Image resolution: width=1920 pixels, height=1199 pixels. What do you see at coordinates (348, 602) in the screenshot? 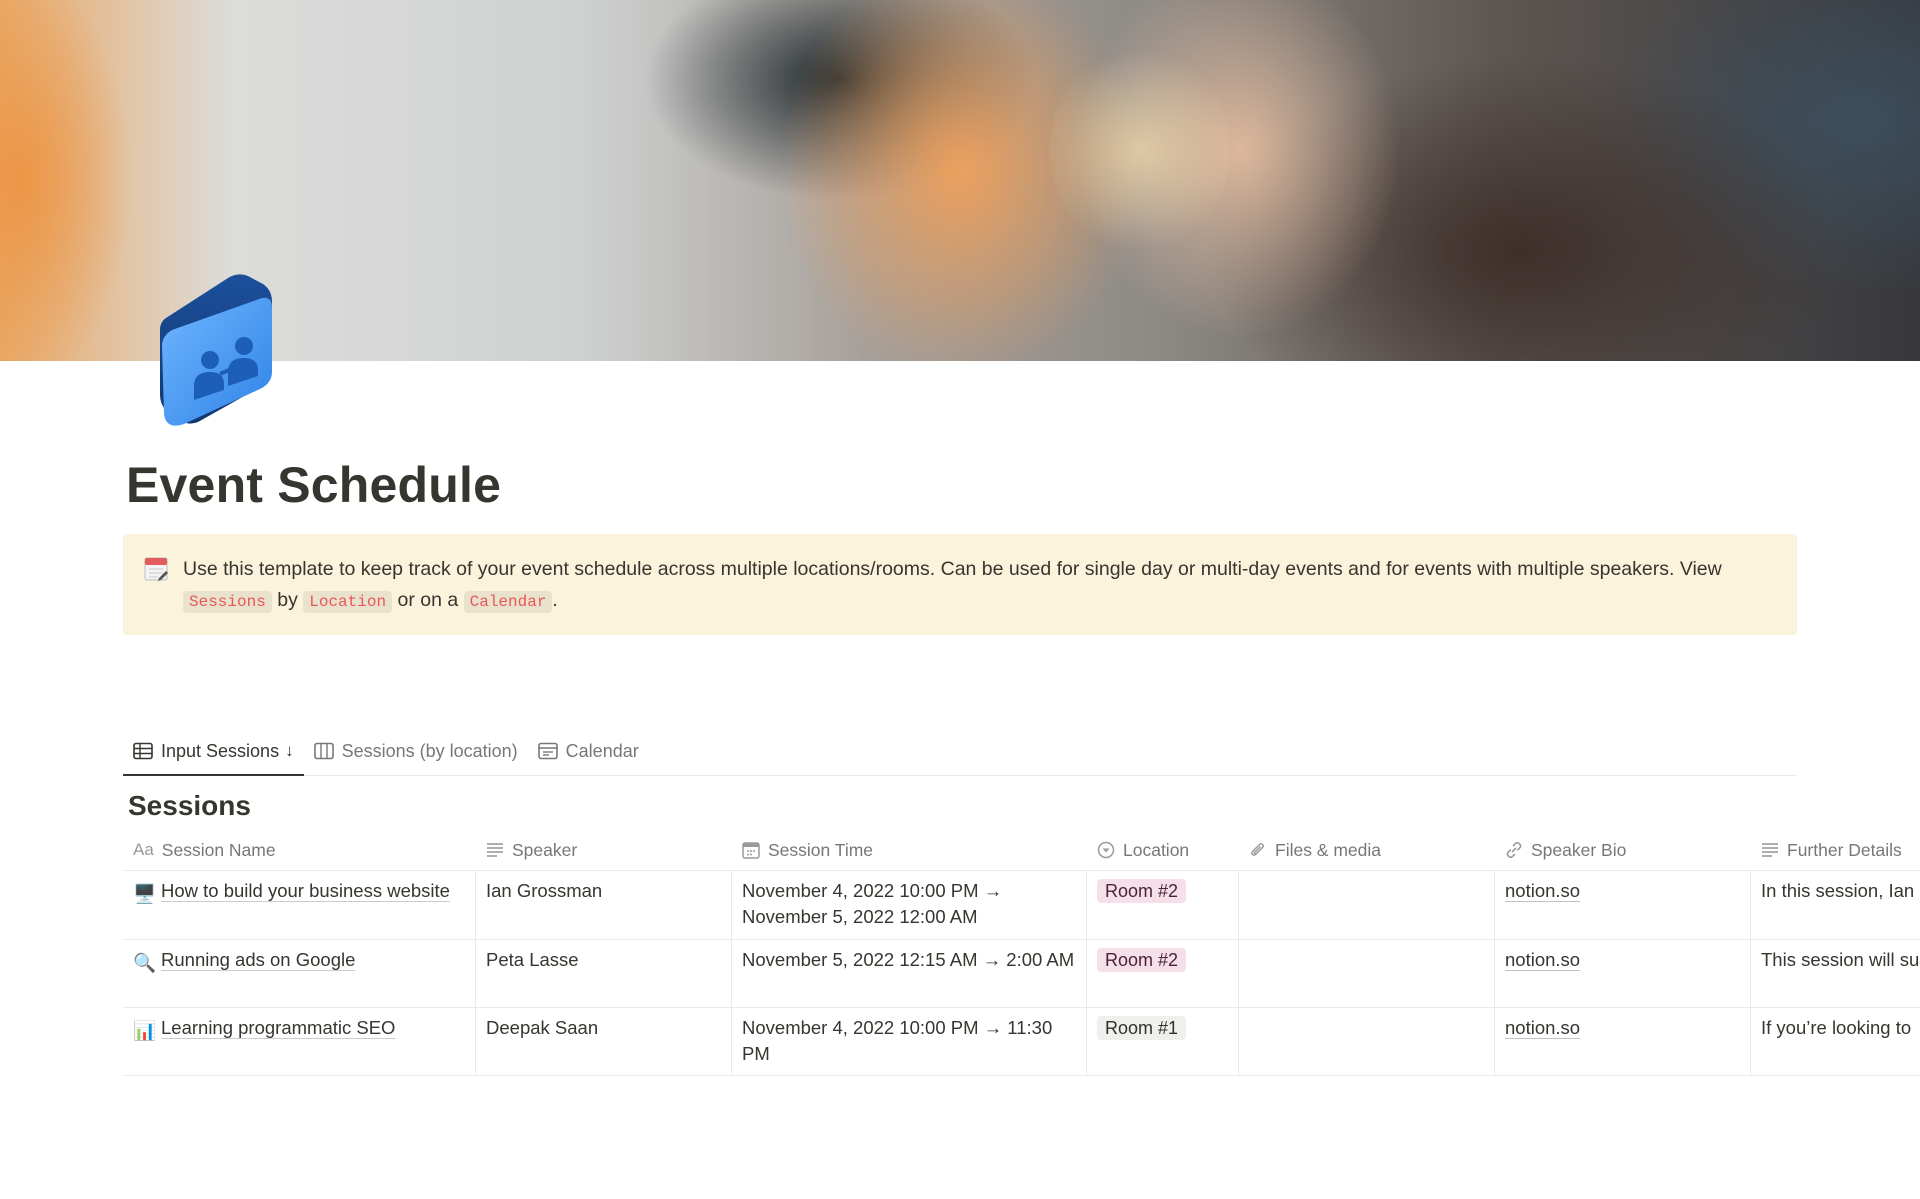
I see `inline-code-location: Location` at bounding box center [348, 602].